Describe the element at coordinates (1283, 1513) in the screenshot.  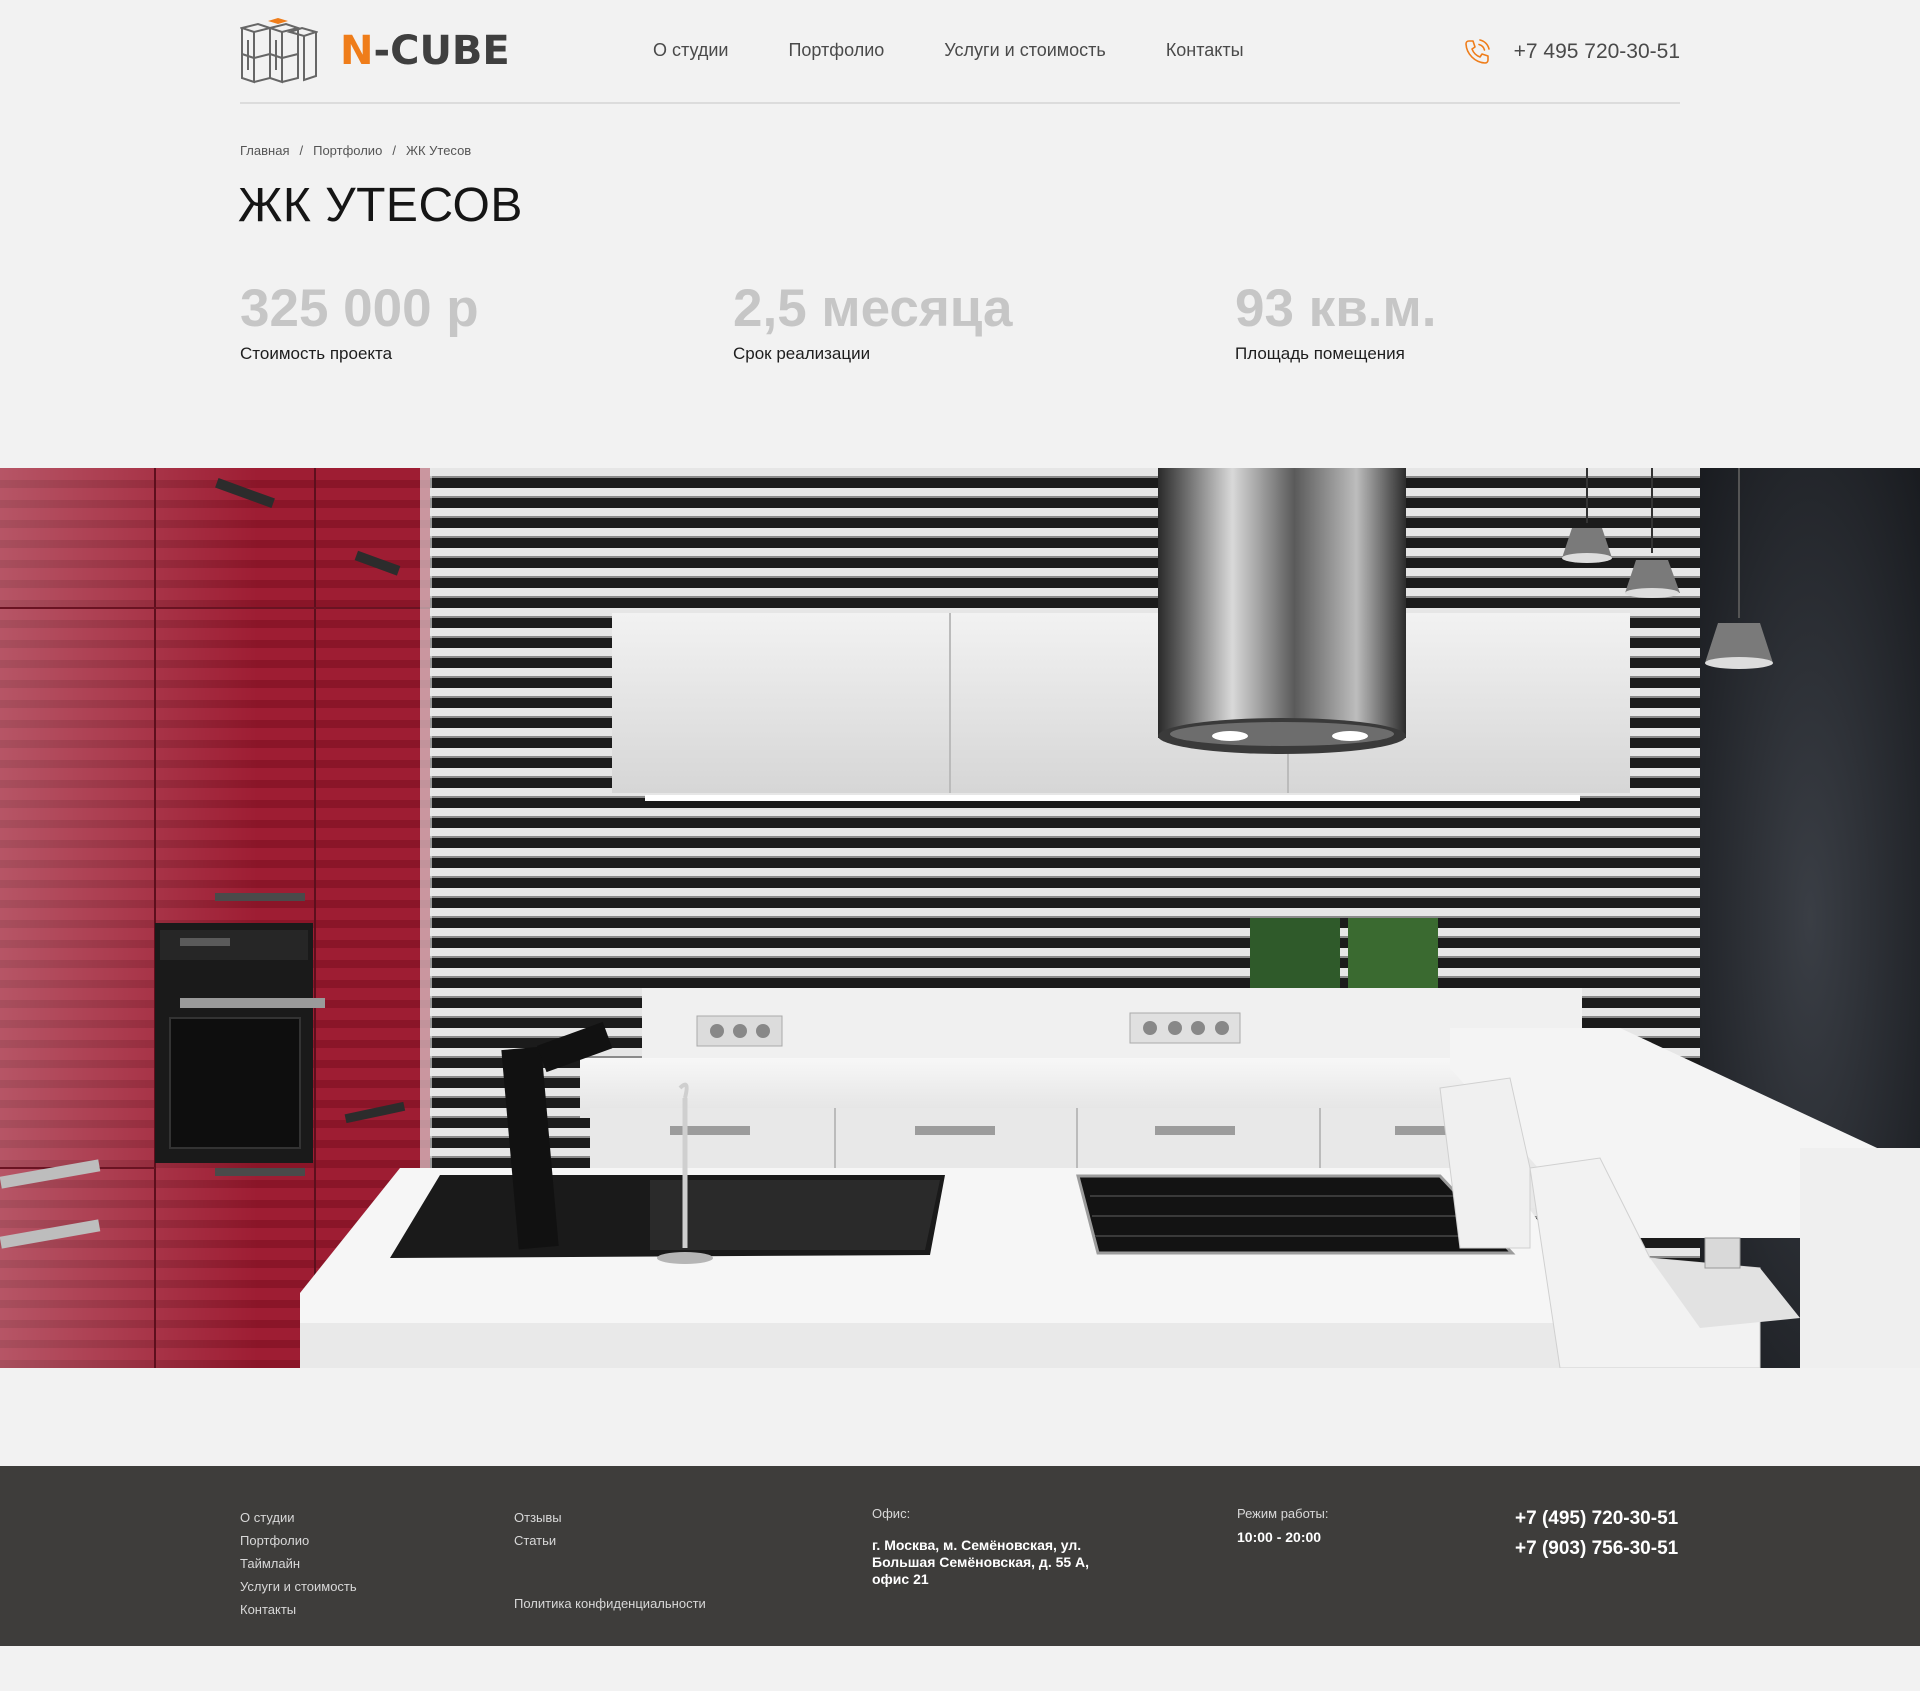
I see `hours-label: Режим работы:` at that location.